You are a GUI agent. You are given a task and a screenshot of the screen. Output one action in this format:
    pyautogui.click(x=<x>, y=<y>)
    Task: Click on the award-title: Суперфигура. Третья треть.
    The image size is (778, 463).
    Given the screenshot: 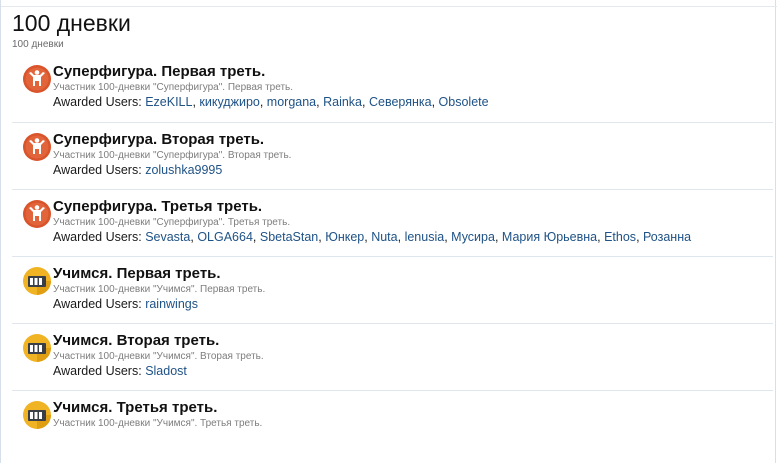 What is the action you would take?
    pyautogui.click(x=157, y=207)
    